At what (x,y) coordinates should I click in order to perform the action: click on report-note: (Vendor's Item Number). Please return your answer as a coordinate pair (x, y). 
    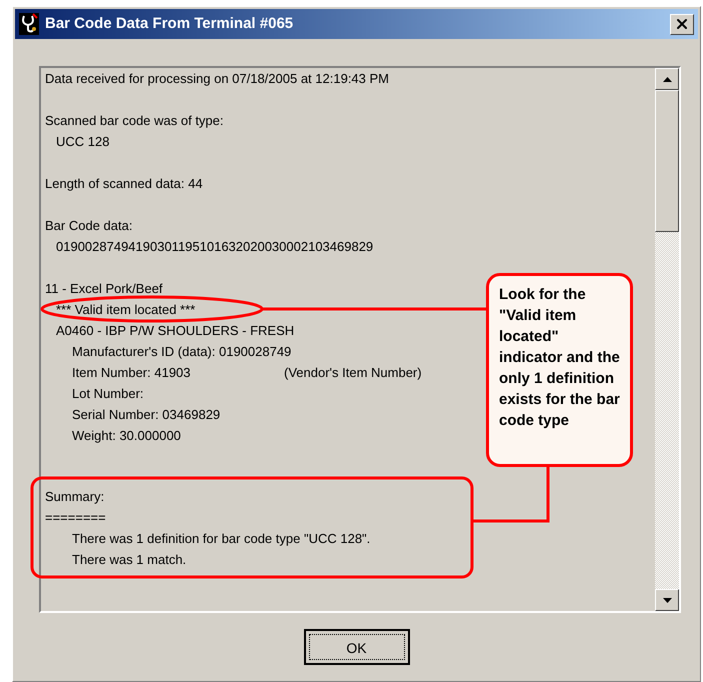
    Looking at the image, I should click on (353, 373).